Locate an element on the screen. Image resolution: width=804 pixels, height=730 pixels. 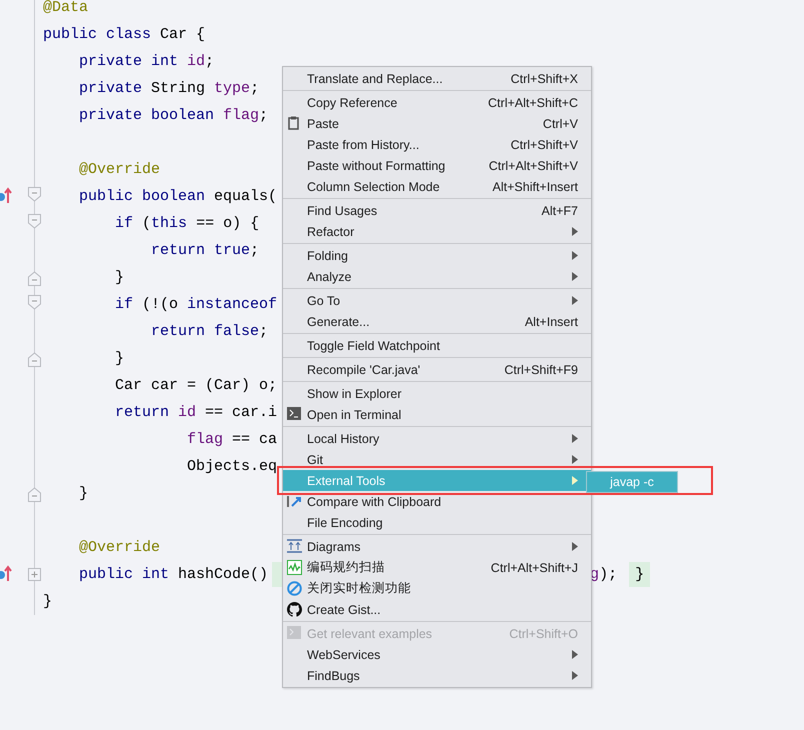
menu-item: Toggle Field Watchpoint is located at coordinates (437, 345).